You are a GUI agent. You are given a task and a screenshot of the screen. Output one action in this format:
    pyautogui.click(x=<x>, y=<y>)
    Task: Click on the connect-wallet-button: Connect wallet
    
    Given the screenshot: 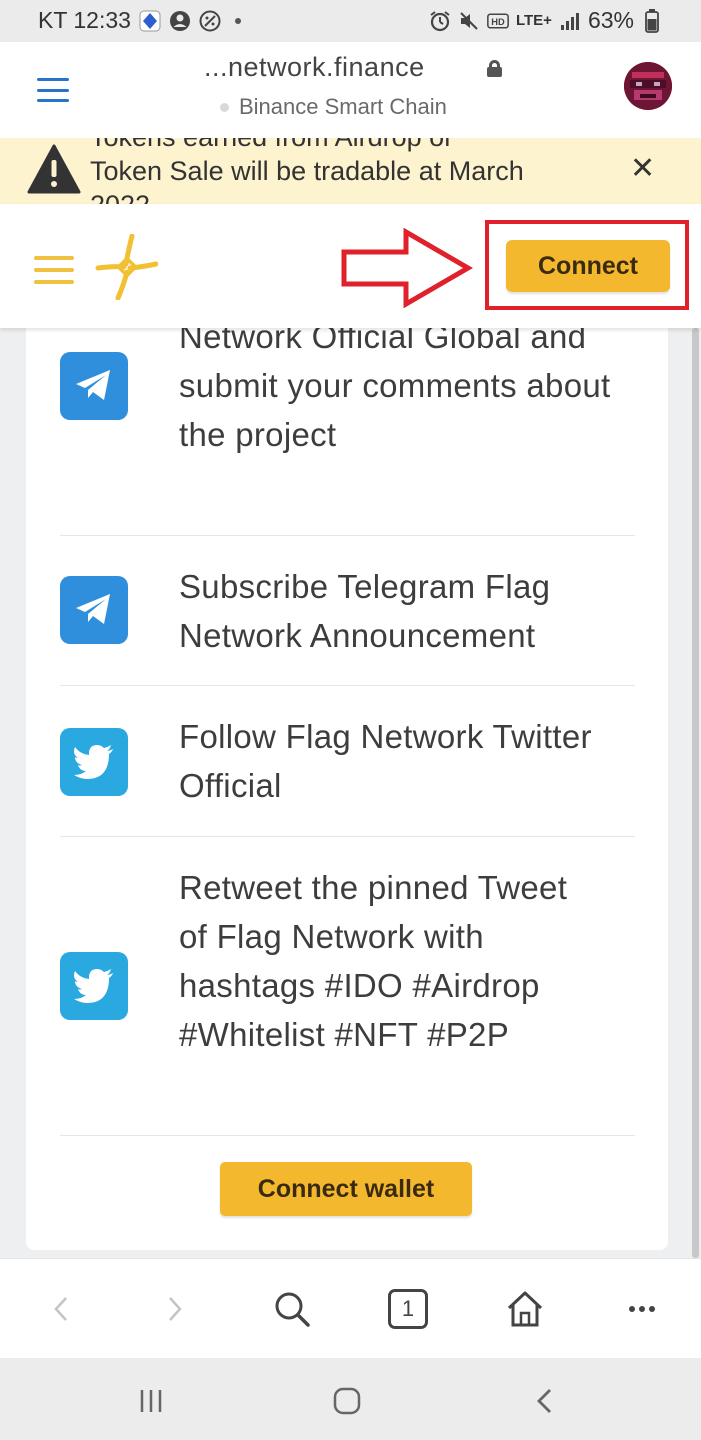 What is the action you would take?
    pyautogui.click(x=346, y=1189)
    